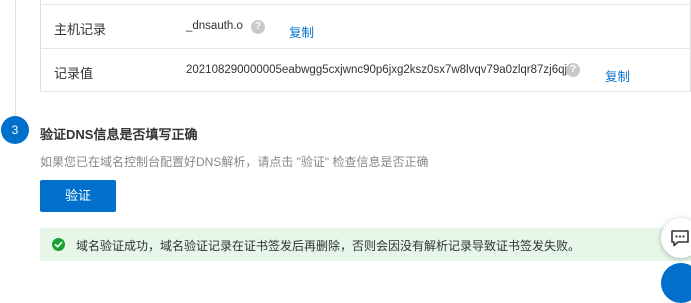  Describe the element at coordinates (676, 283) in the screenshot. I see `floating-action-button` at that location.